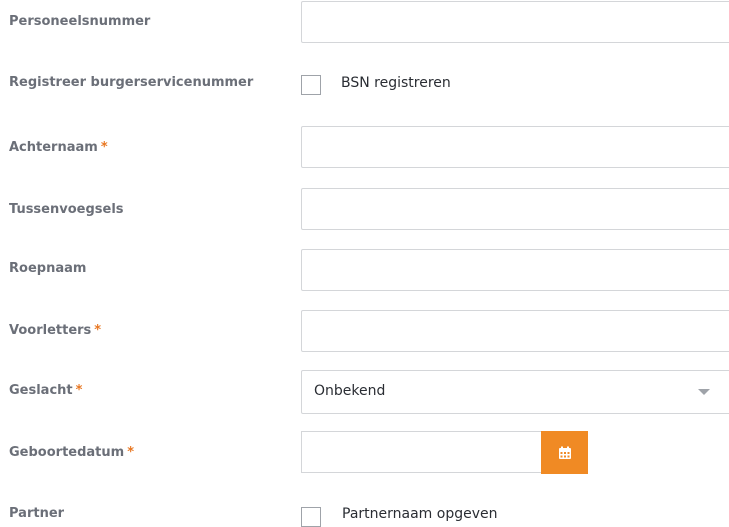 This screenshot has width=729, height=527. I want to click on voorletters-input, so click(515, 331).